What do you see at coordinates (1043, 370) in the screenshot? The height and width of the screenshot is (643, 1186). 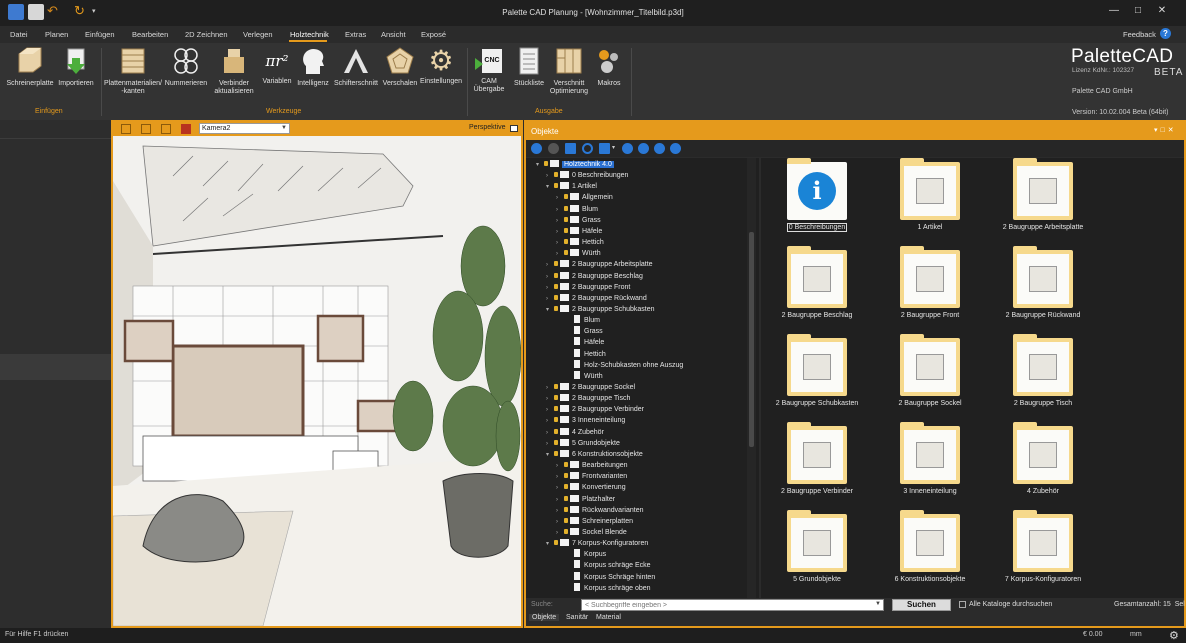 I see `catalog-item: 2 Baugruppe Tisch` at bounding box center [1043, 370].